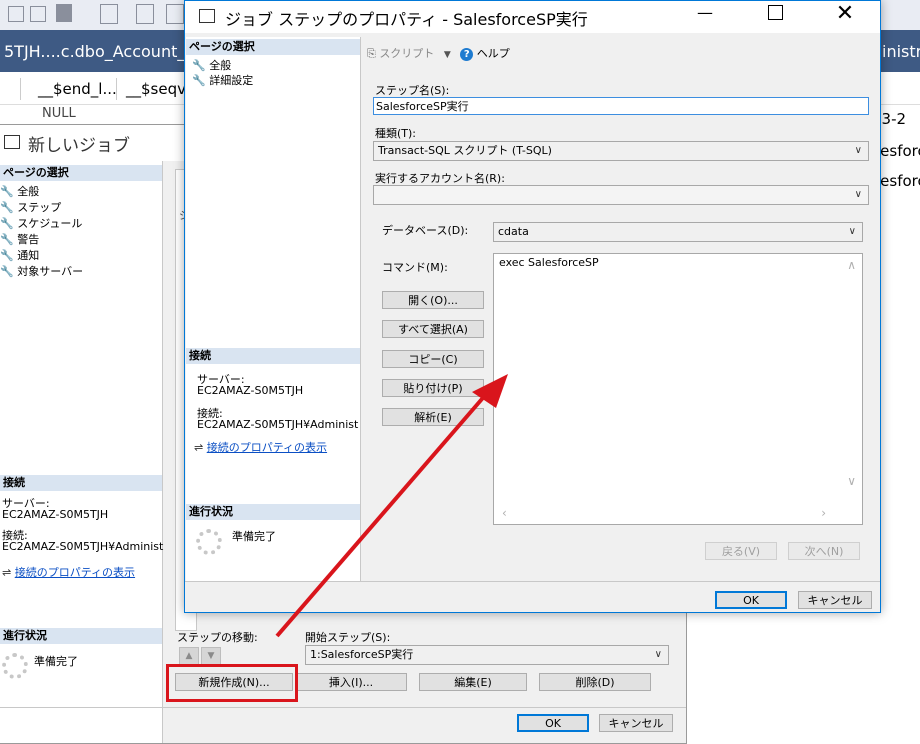 The height and width of the screenshot is (744, 920). I want to click on annotation-arrow, so click(391, 506).